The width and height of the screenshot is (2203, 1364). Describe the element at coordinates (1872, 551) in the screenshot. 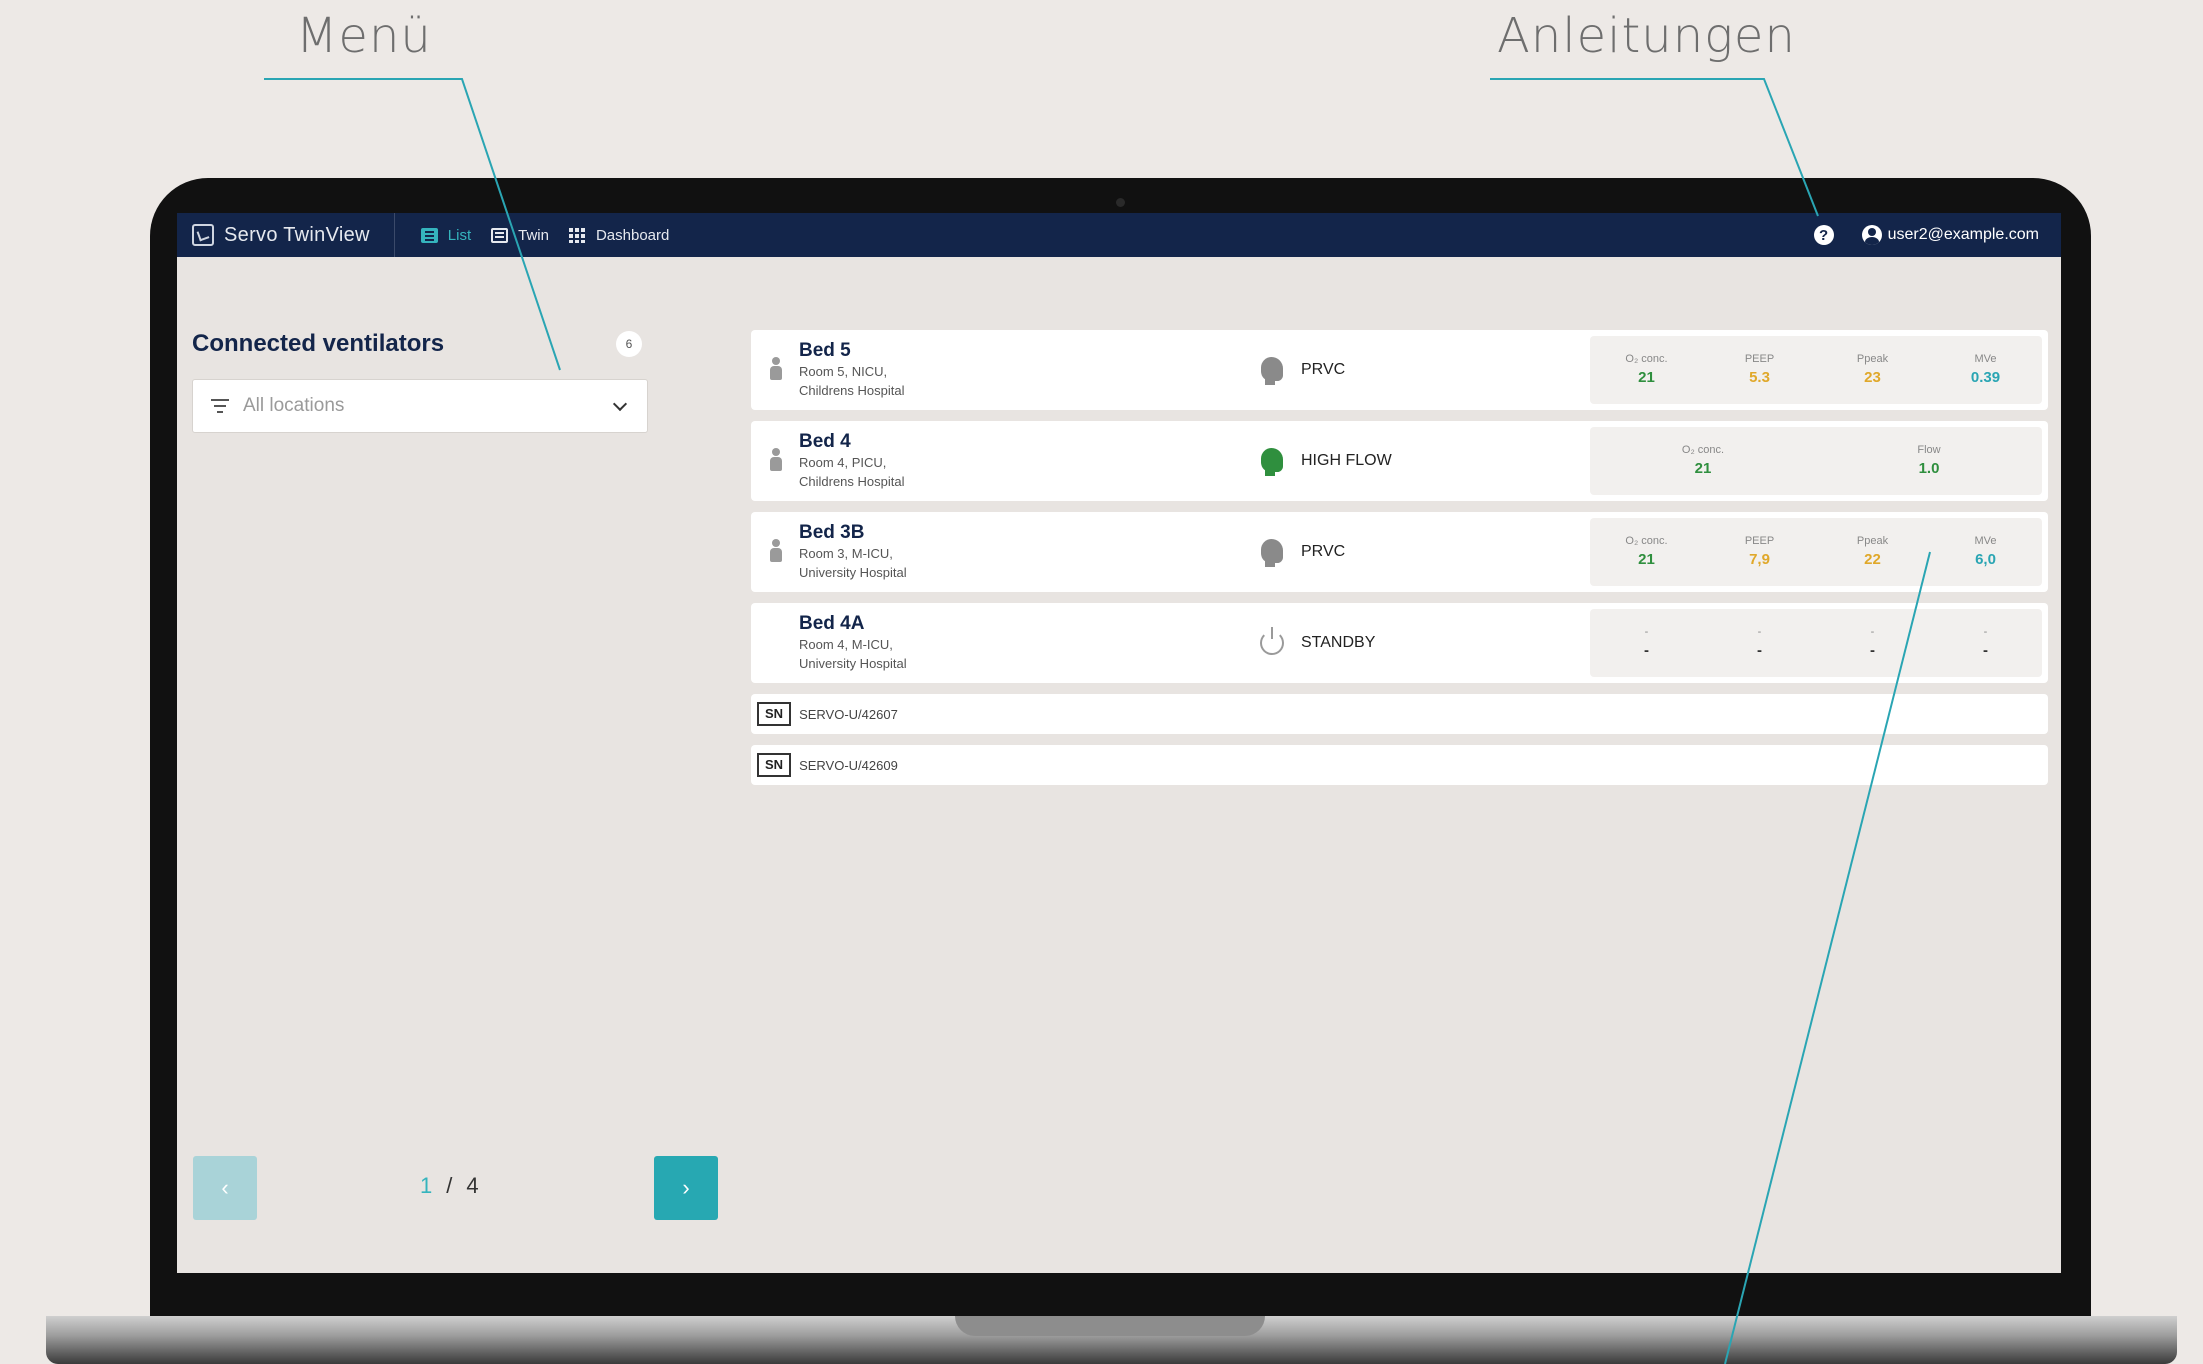

I see `param-ppeak: Ppeak 22` at that location.